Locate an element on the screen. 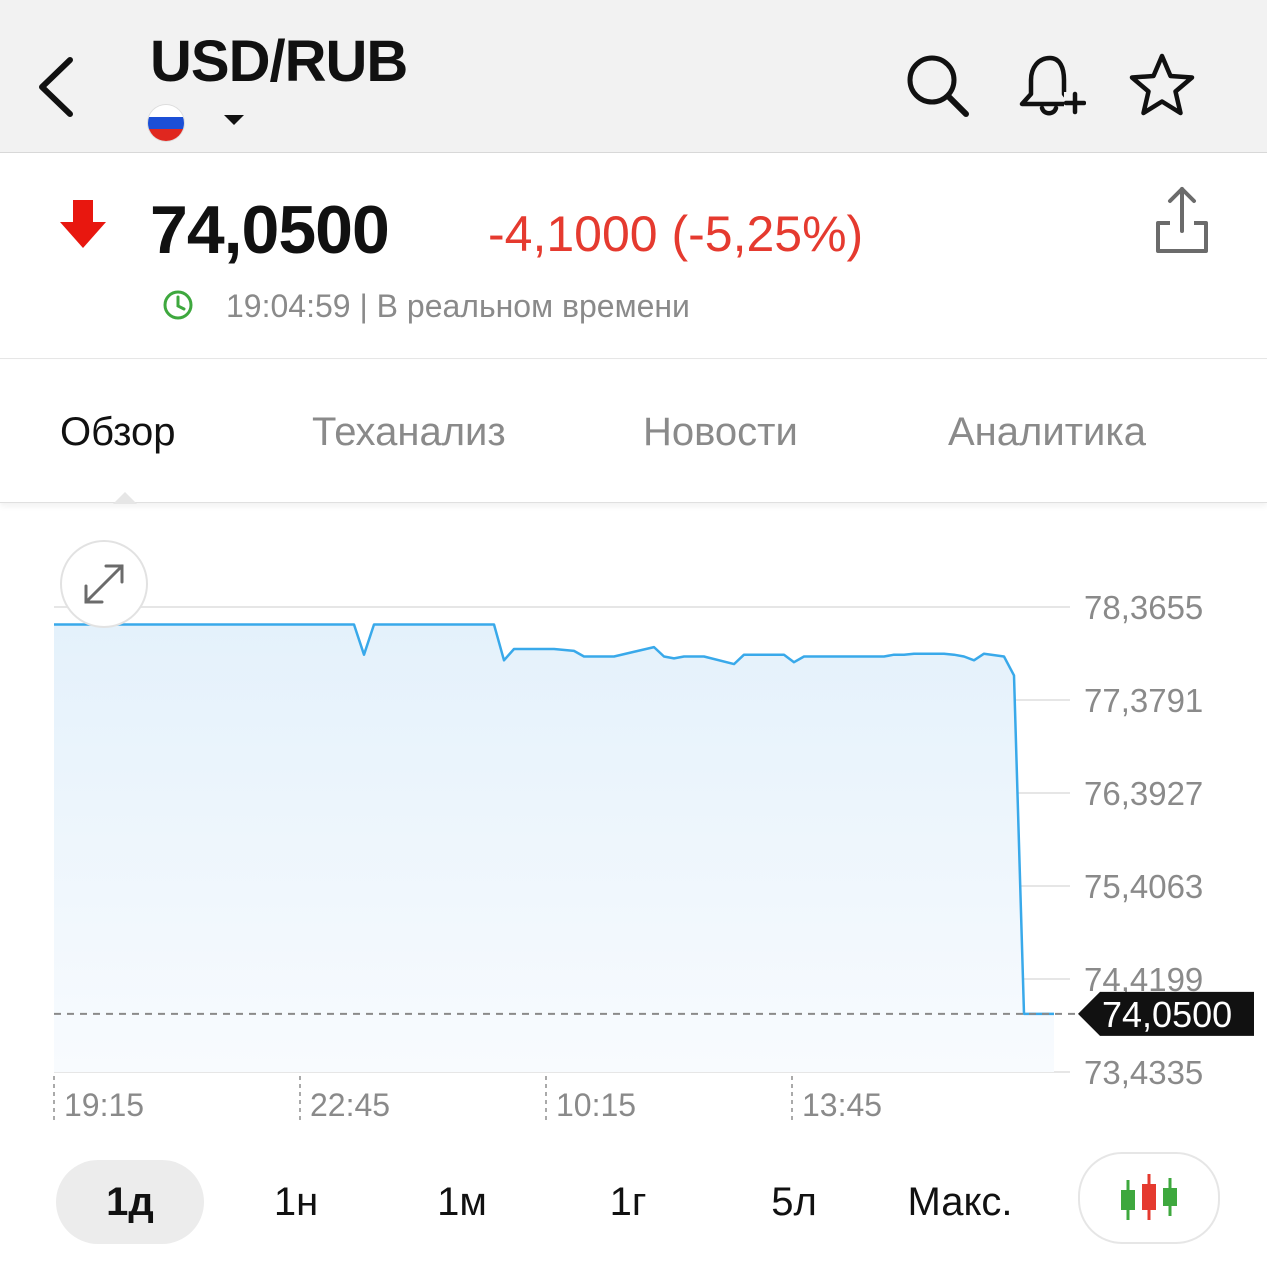 This screenshot has width=1267, height=1280. caret-down-icon is located at coordinates (234, 120).